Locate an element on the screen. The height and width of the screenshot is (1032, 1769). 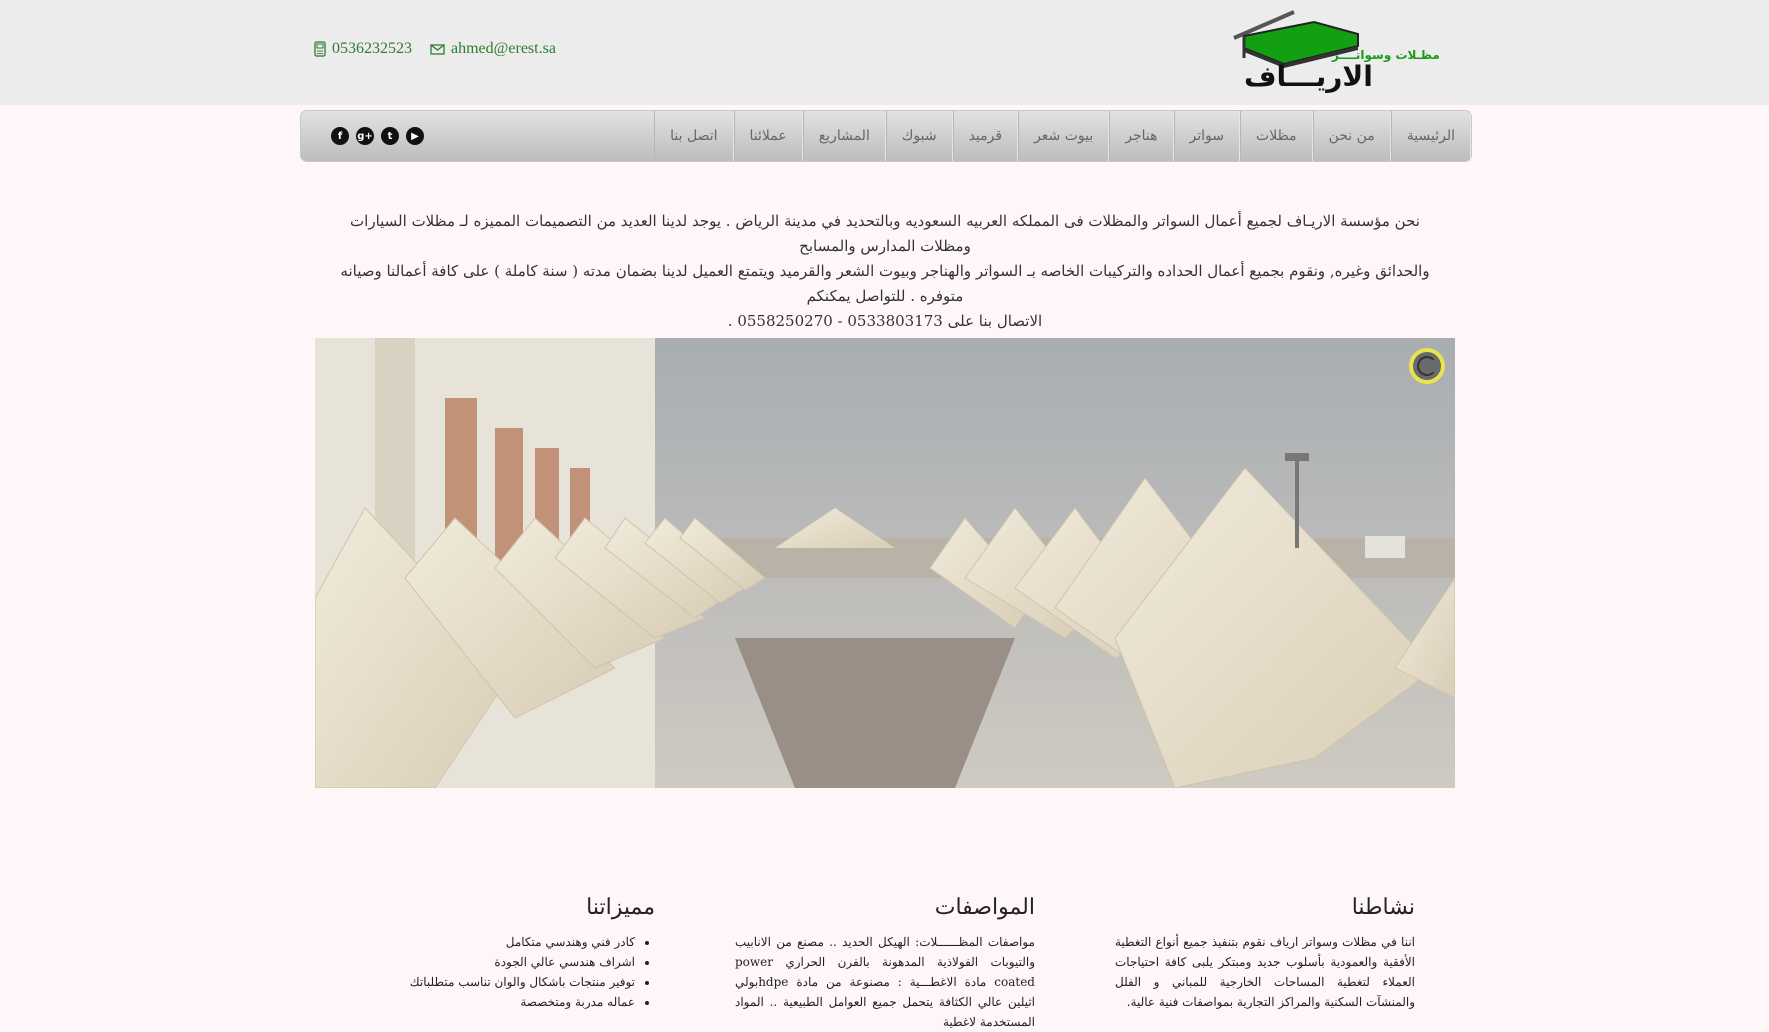
nav-item: اتصل بنا is located at coordinates (694, 136).